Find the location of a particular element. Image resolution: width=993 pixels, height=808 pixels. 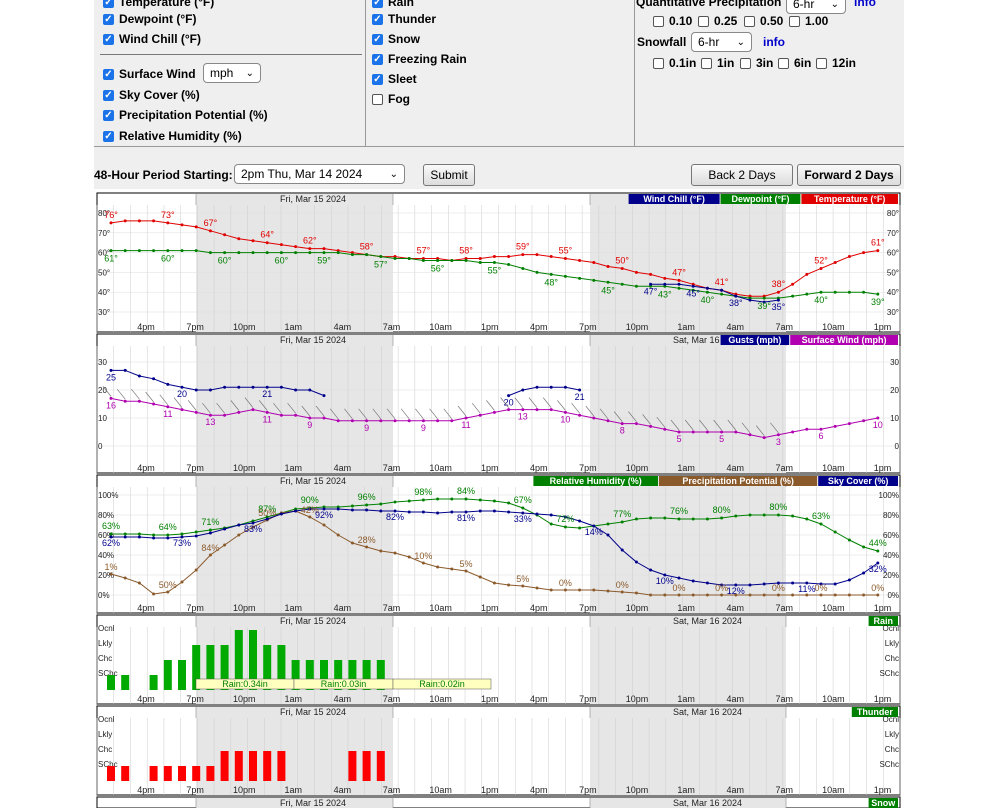

wind-data-label: 11 is located at coordinates (167, 414).